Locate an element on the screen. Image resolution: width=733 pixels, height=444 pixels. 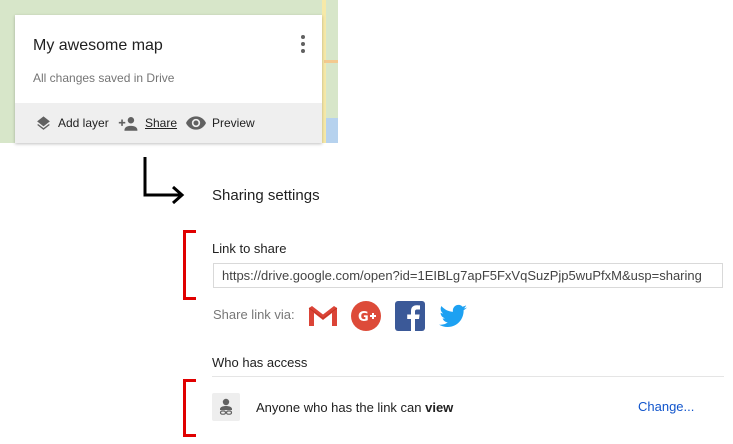
preview-button: Preview is located at coordinates (220, 123).